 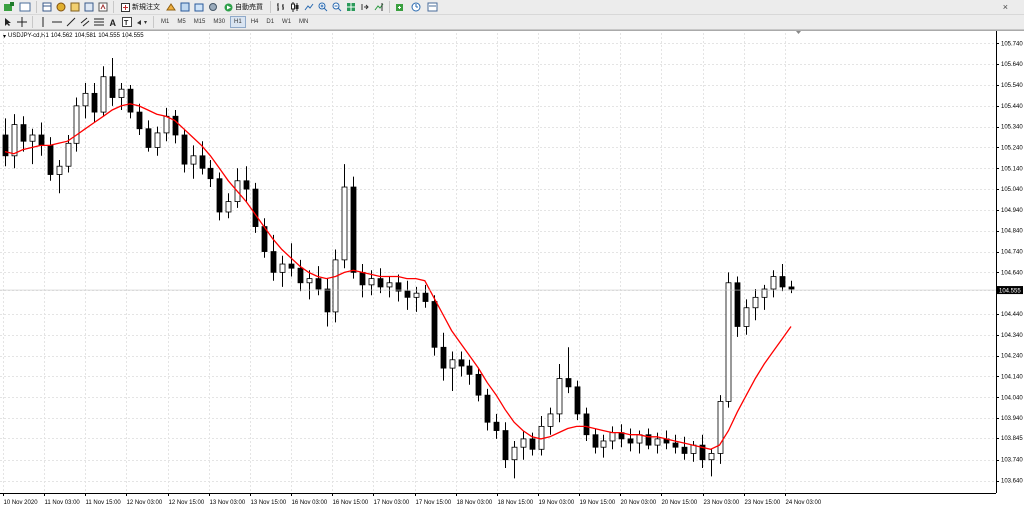 What do you see at coordinates (85, 22) in the screenshot?
I see `channel-icon` at bounding box center [85, 22].